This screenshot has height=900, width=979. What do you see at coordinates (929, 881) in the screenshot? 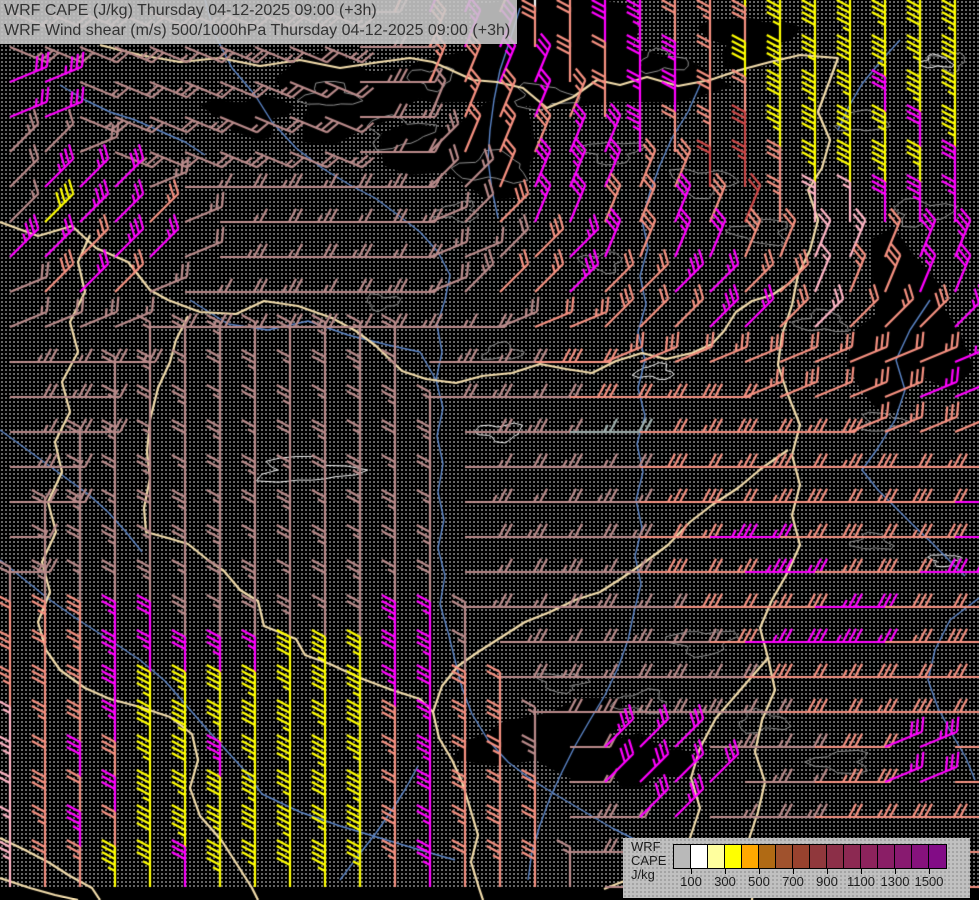
I see `legend-tick-label: 1500` at bounding box center [929, 881].